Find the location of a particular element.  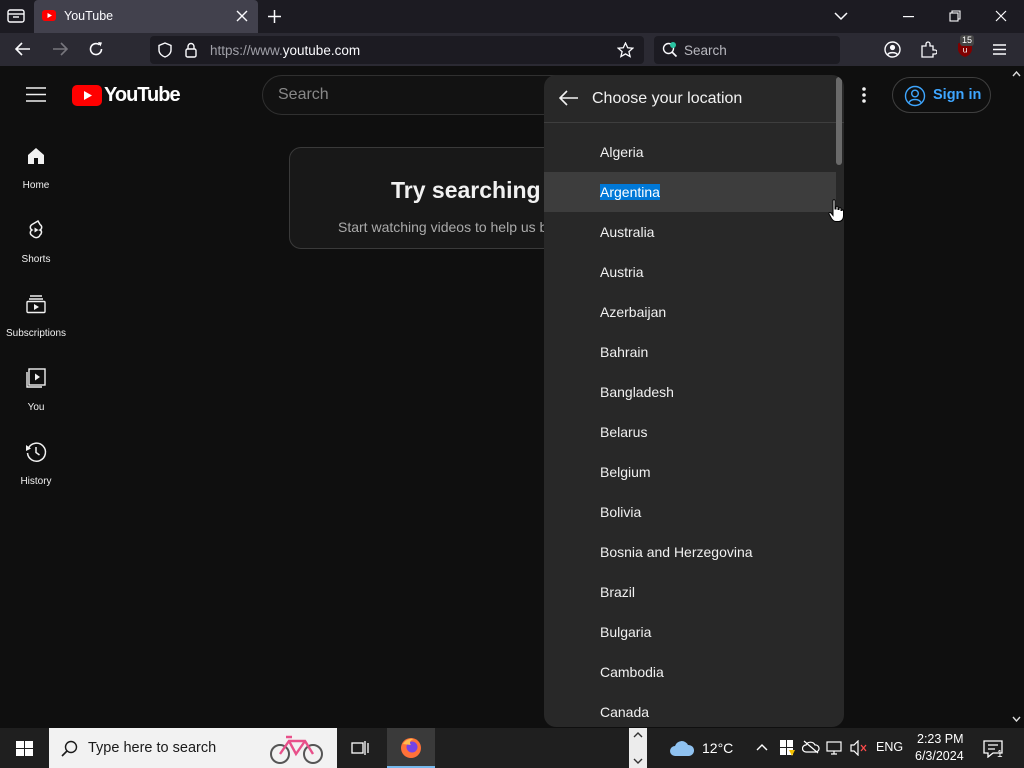

firefox-view-icon is located at coordinates (16, 16).